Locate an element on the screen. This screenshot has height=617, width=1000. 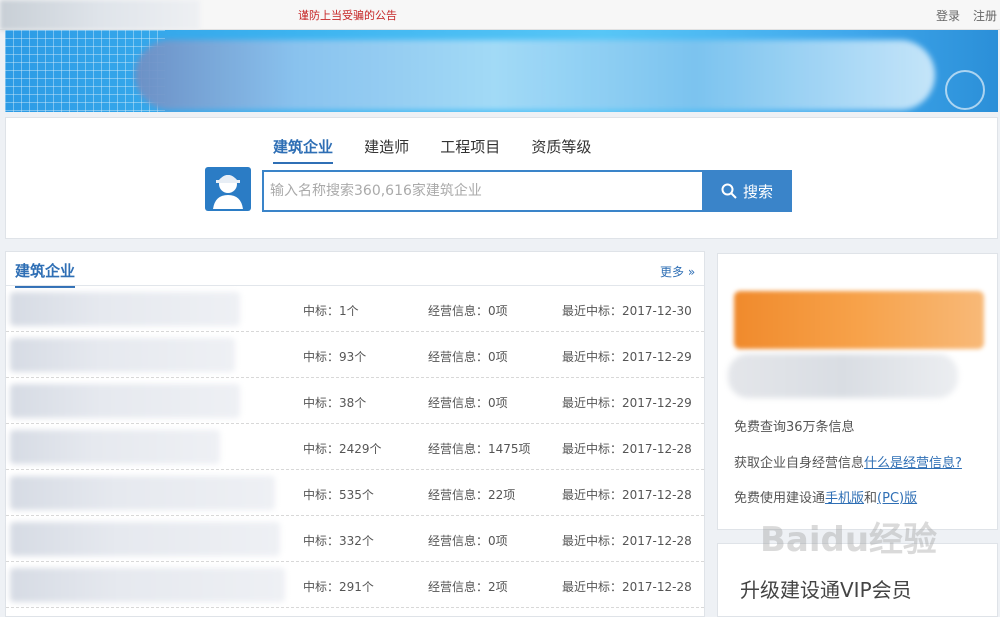
app-version-text: 免费使用建设通手机版和(PC)版 is located at coordinates (825, 496).